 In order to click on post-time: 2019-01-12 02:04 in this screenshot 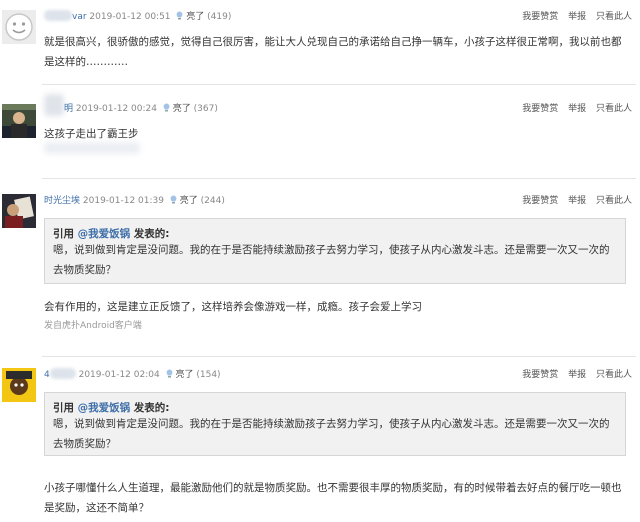, I will do `click(119, 375)`.